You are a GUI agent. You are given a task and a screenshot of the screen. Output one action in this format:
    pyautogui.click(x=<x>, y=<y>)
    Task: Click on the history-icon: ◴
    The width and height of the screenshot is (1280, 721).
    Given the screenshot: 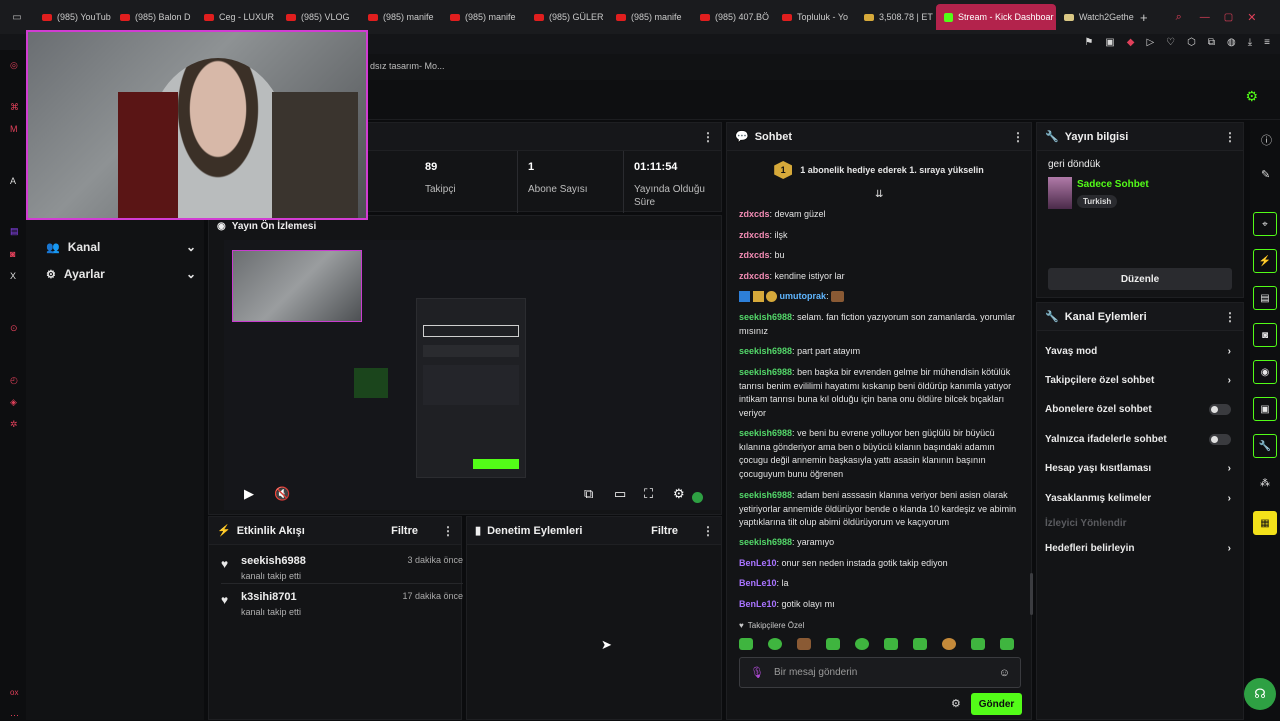 What is the action you would take?
    pyautogui.click(x=14, y=380)
    